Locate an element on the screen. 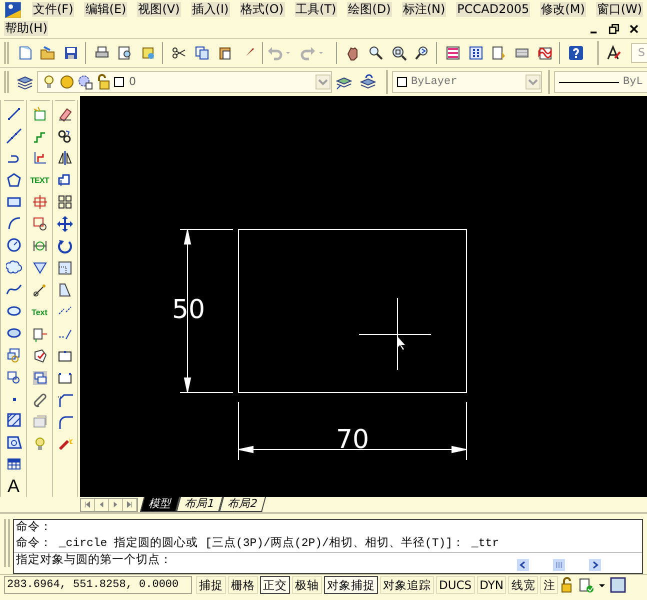 The height and width of the screenshot is (600, 647). clean-screen-icon is located at coordinates (618, 585).